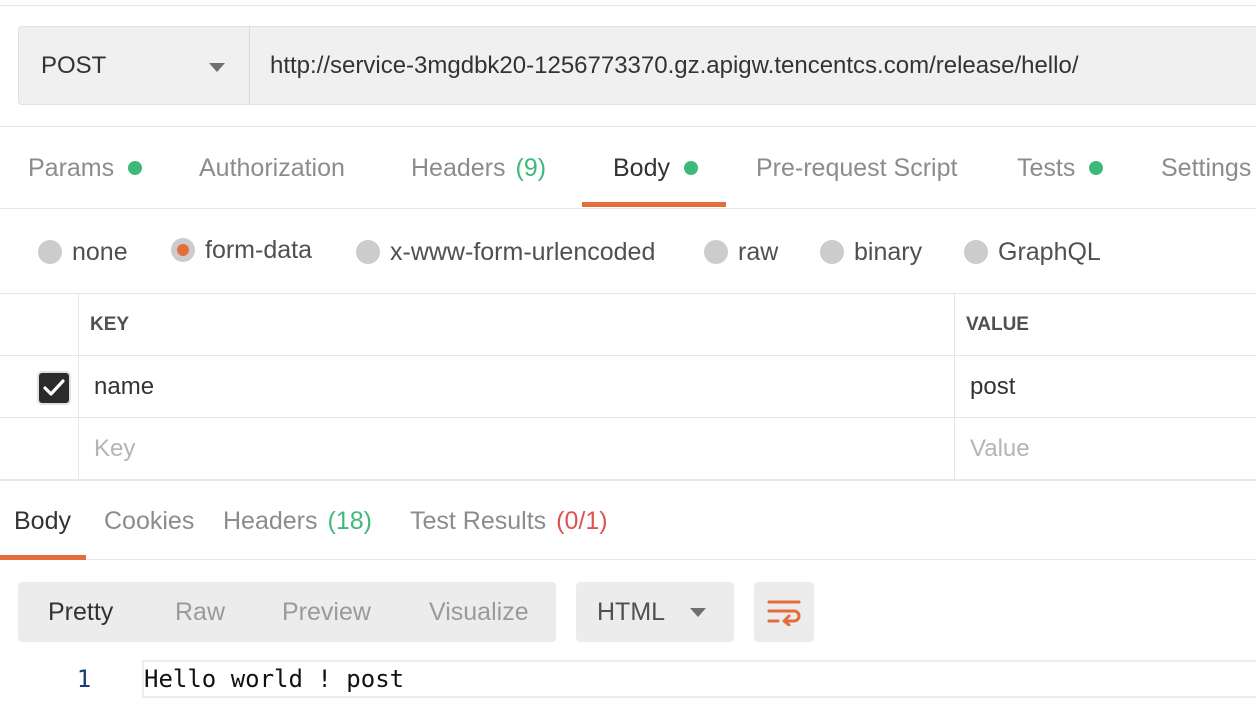 The image size is (1256, 728). I want to click on key-placeholder: Key, so click(115, 448).